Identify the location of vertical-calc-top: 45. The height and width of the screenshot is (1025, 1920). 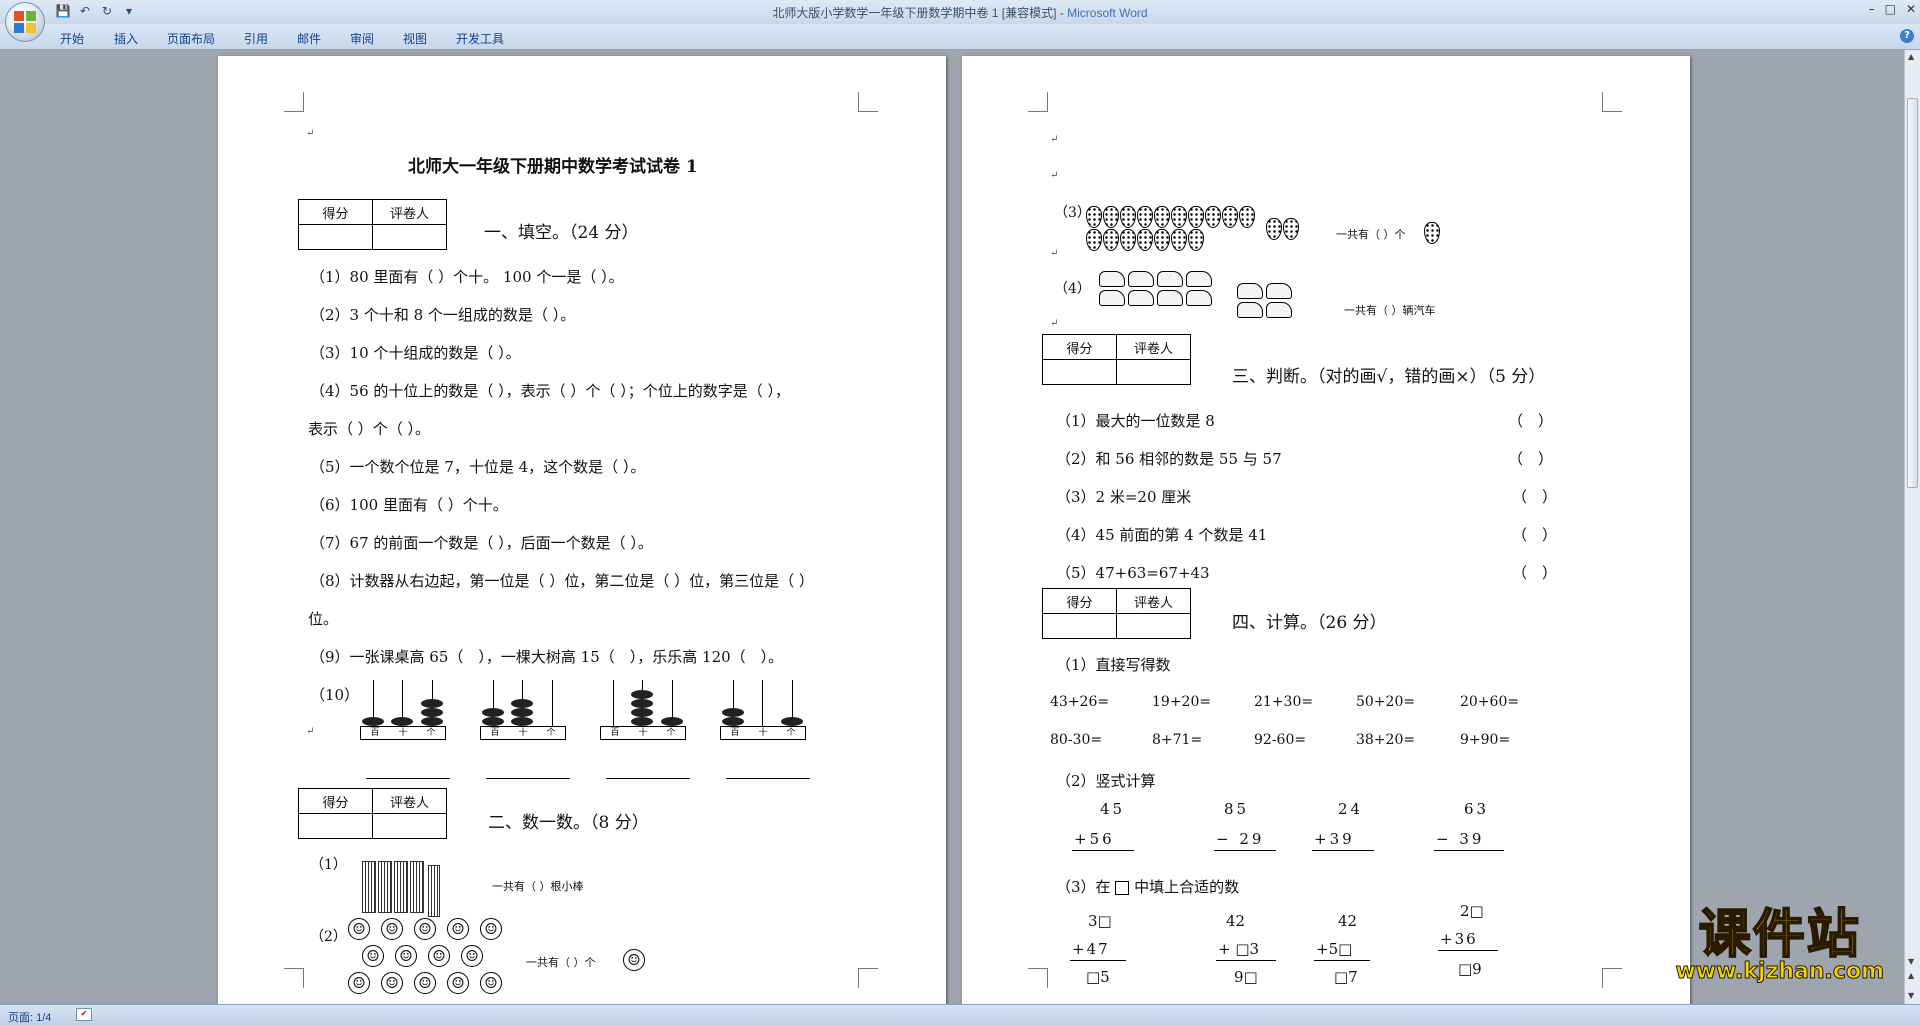
(1113, 809).